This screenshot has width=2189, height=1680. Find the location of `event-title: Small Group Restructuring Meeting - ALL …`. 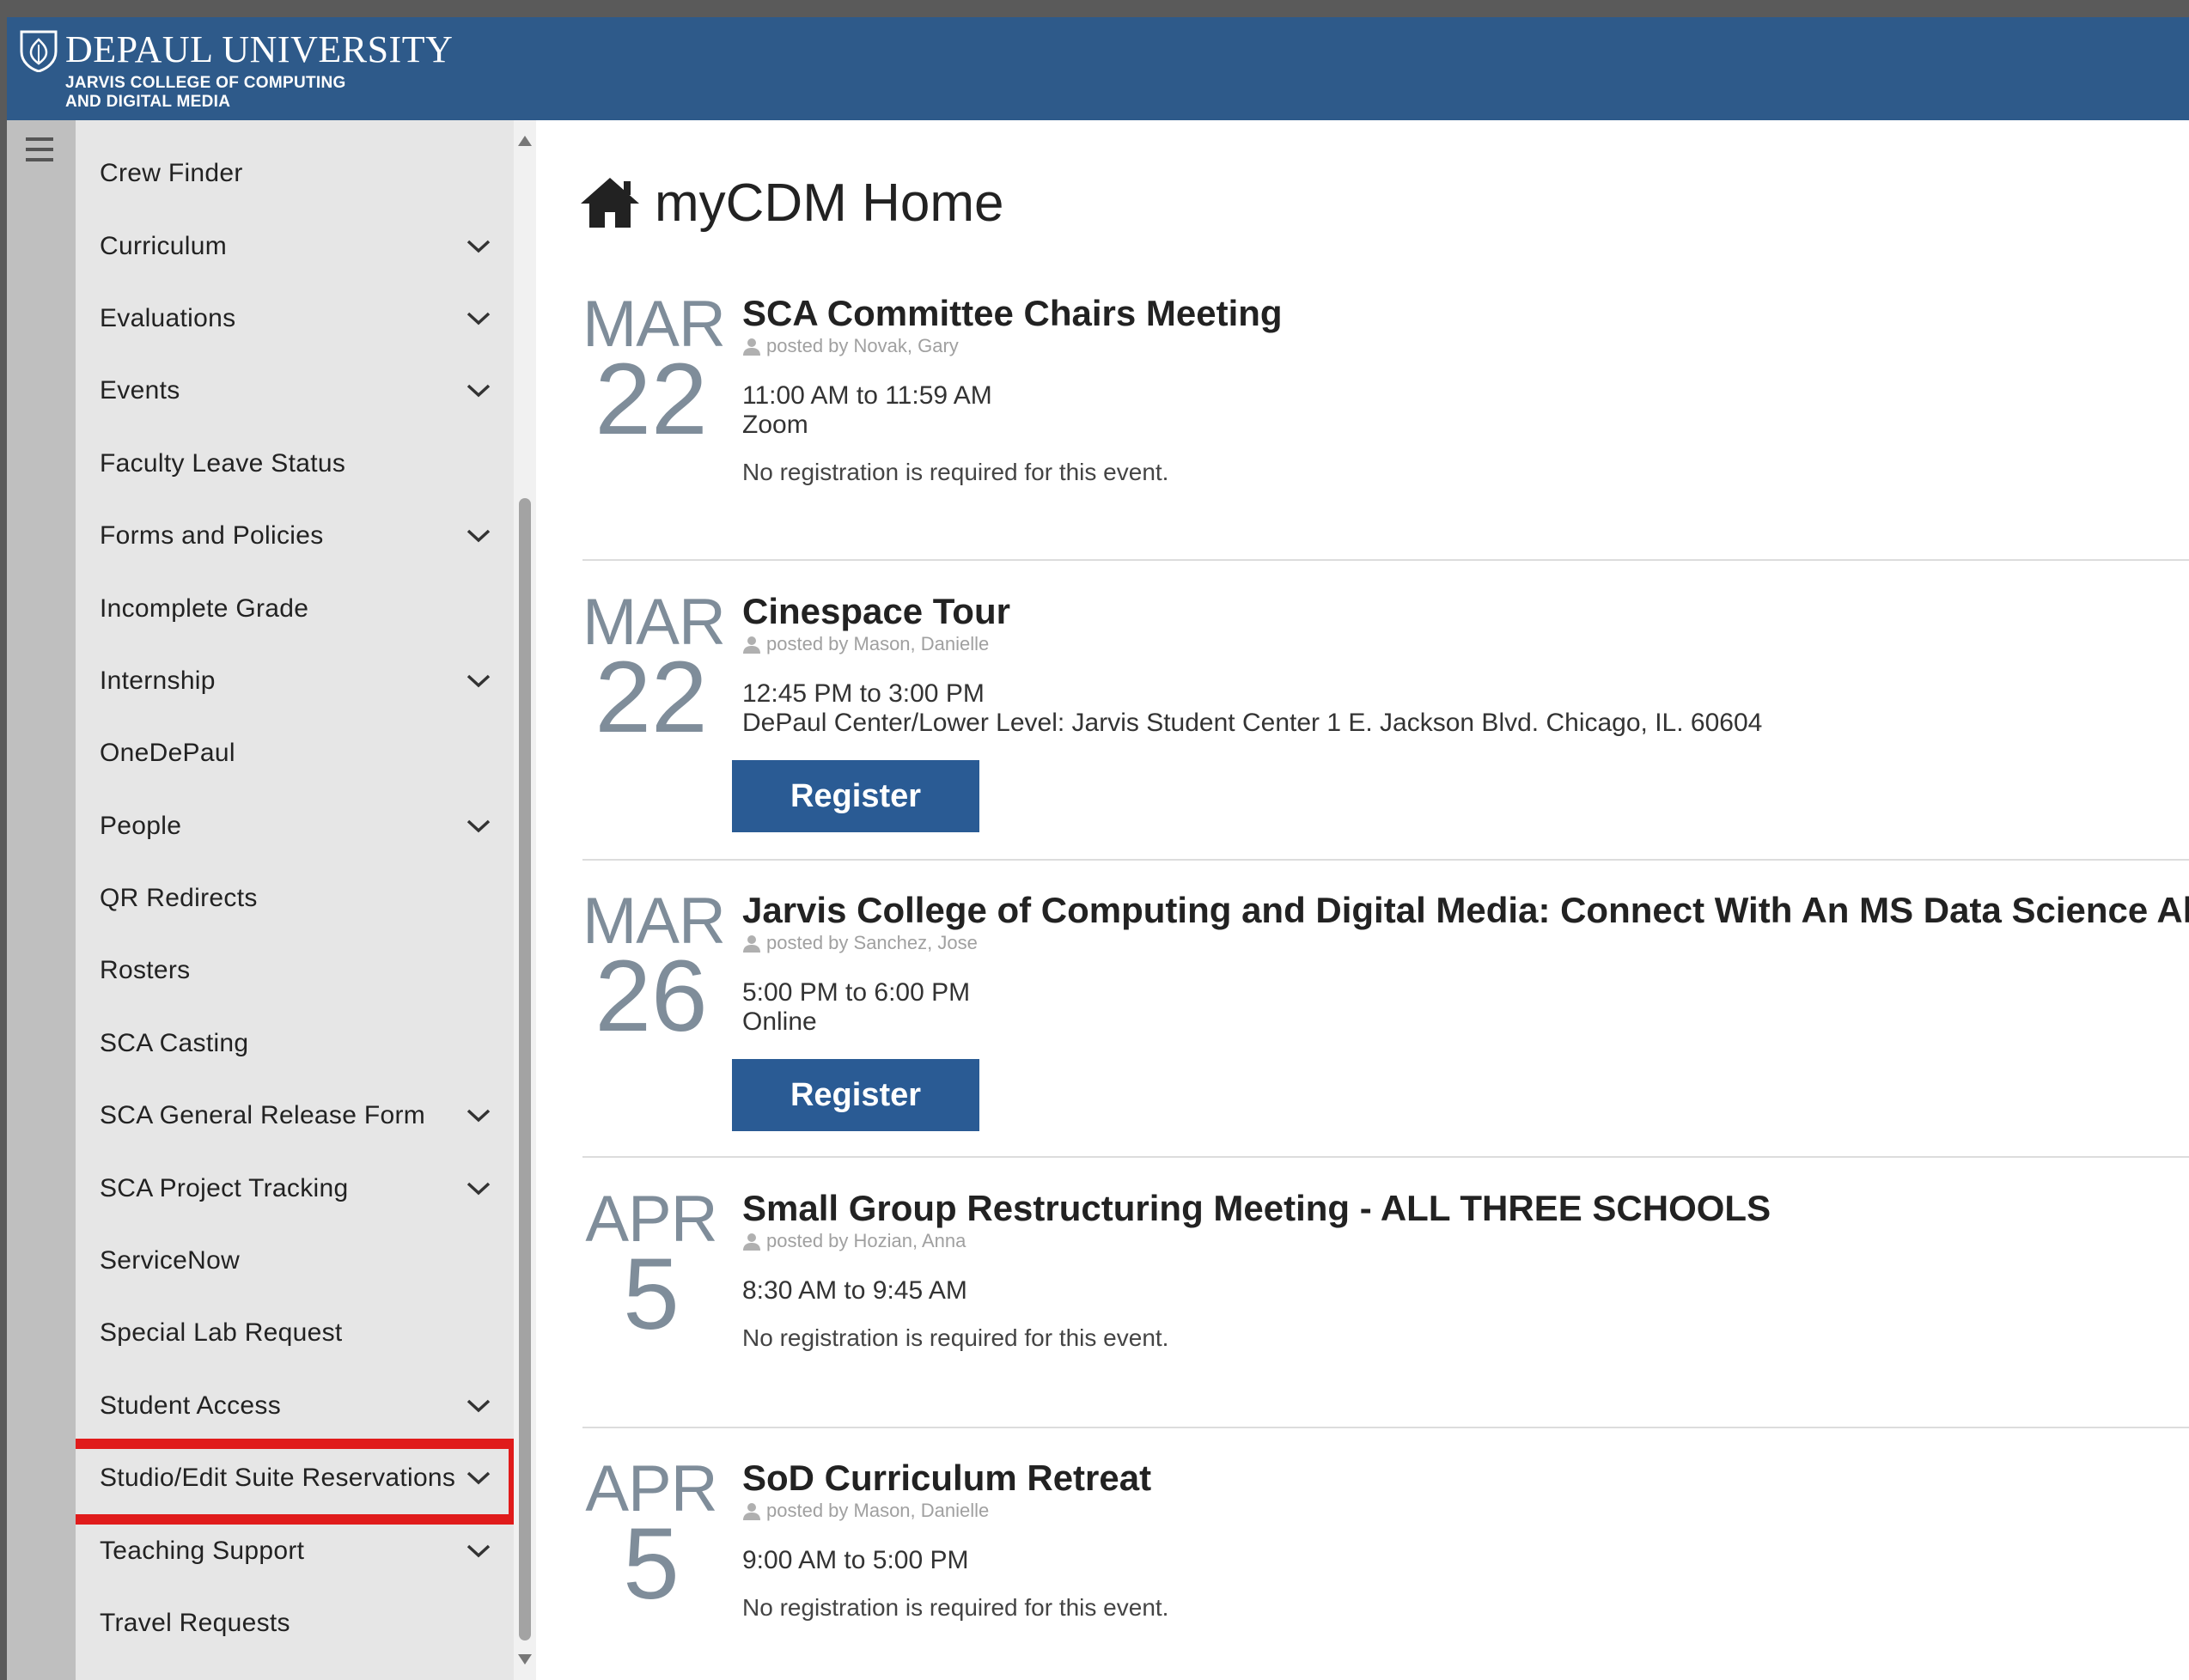

event-title: Small Group Restructuring Meeting - ALL … is located at coordinates (1256, 1209).